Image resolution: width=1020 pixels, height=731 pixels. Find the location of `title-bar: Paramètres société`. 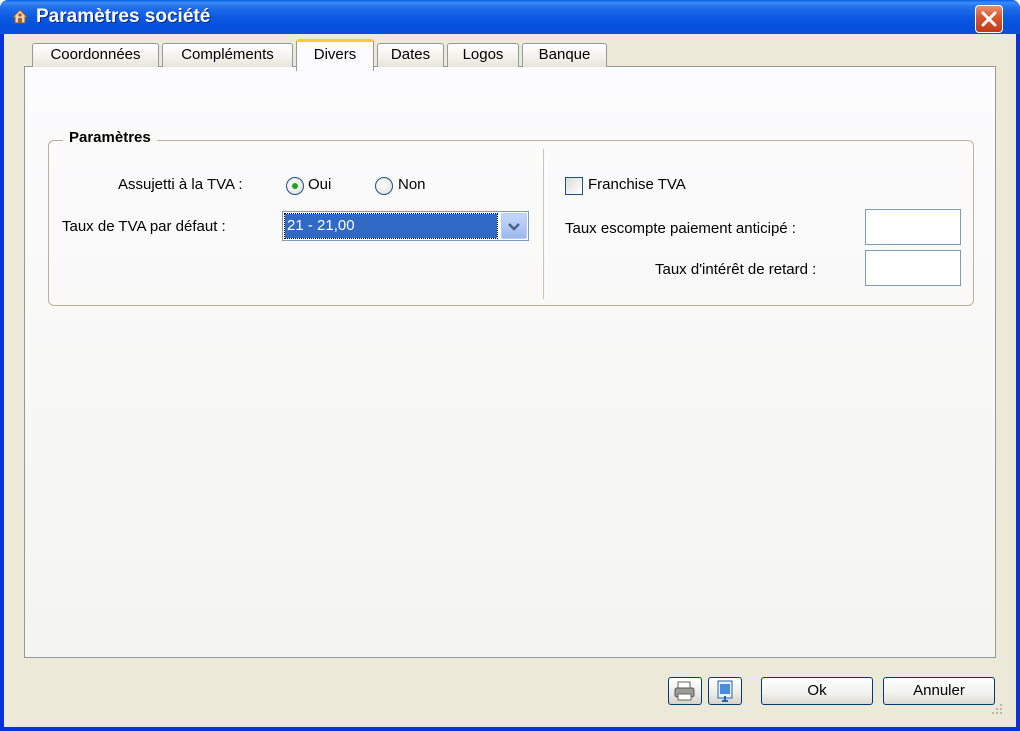

title-bar: Paramètres société is located at coordinates (510, 17).